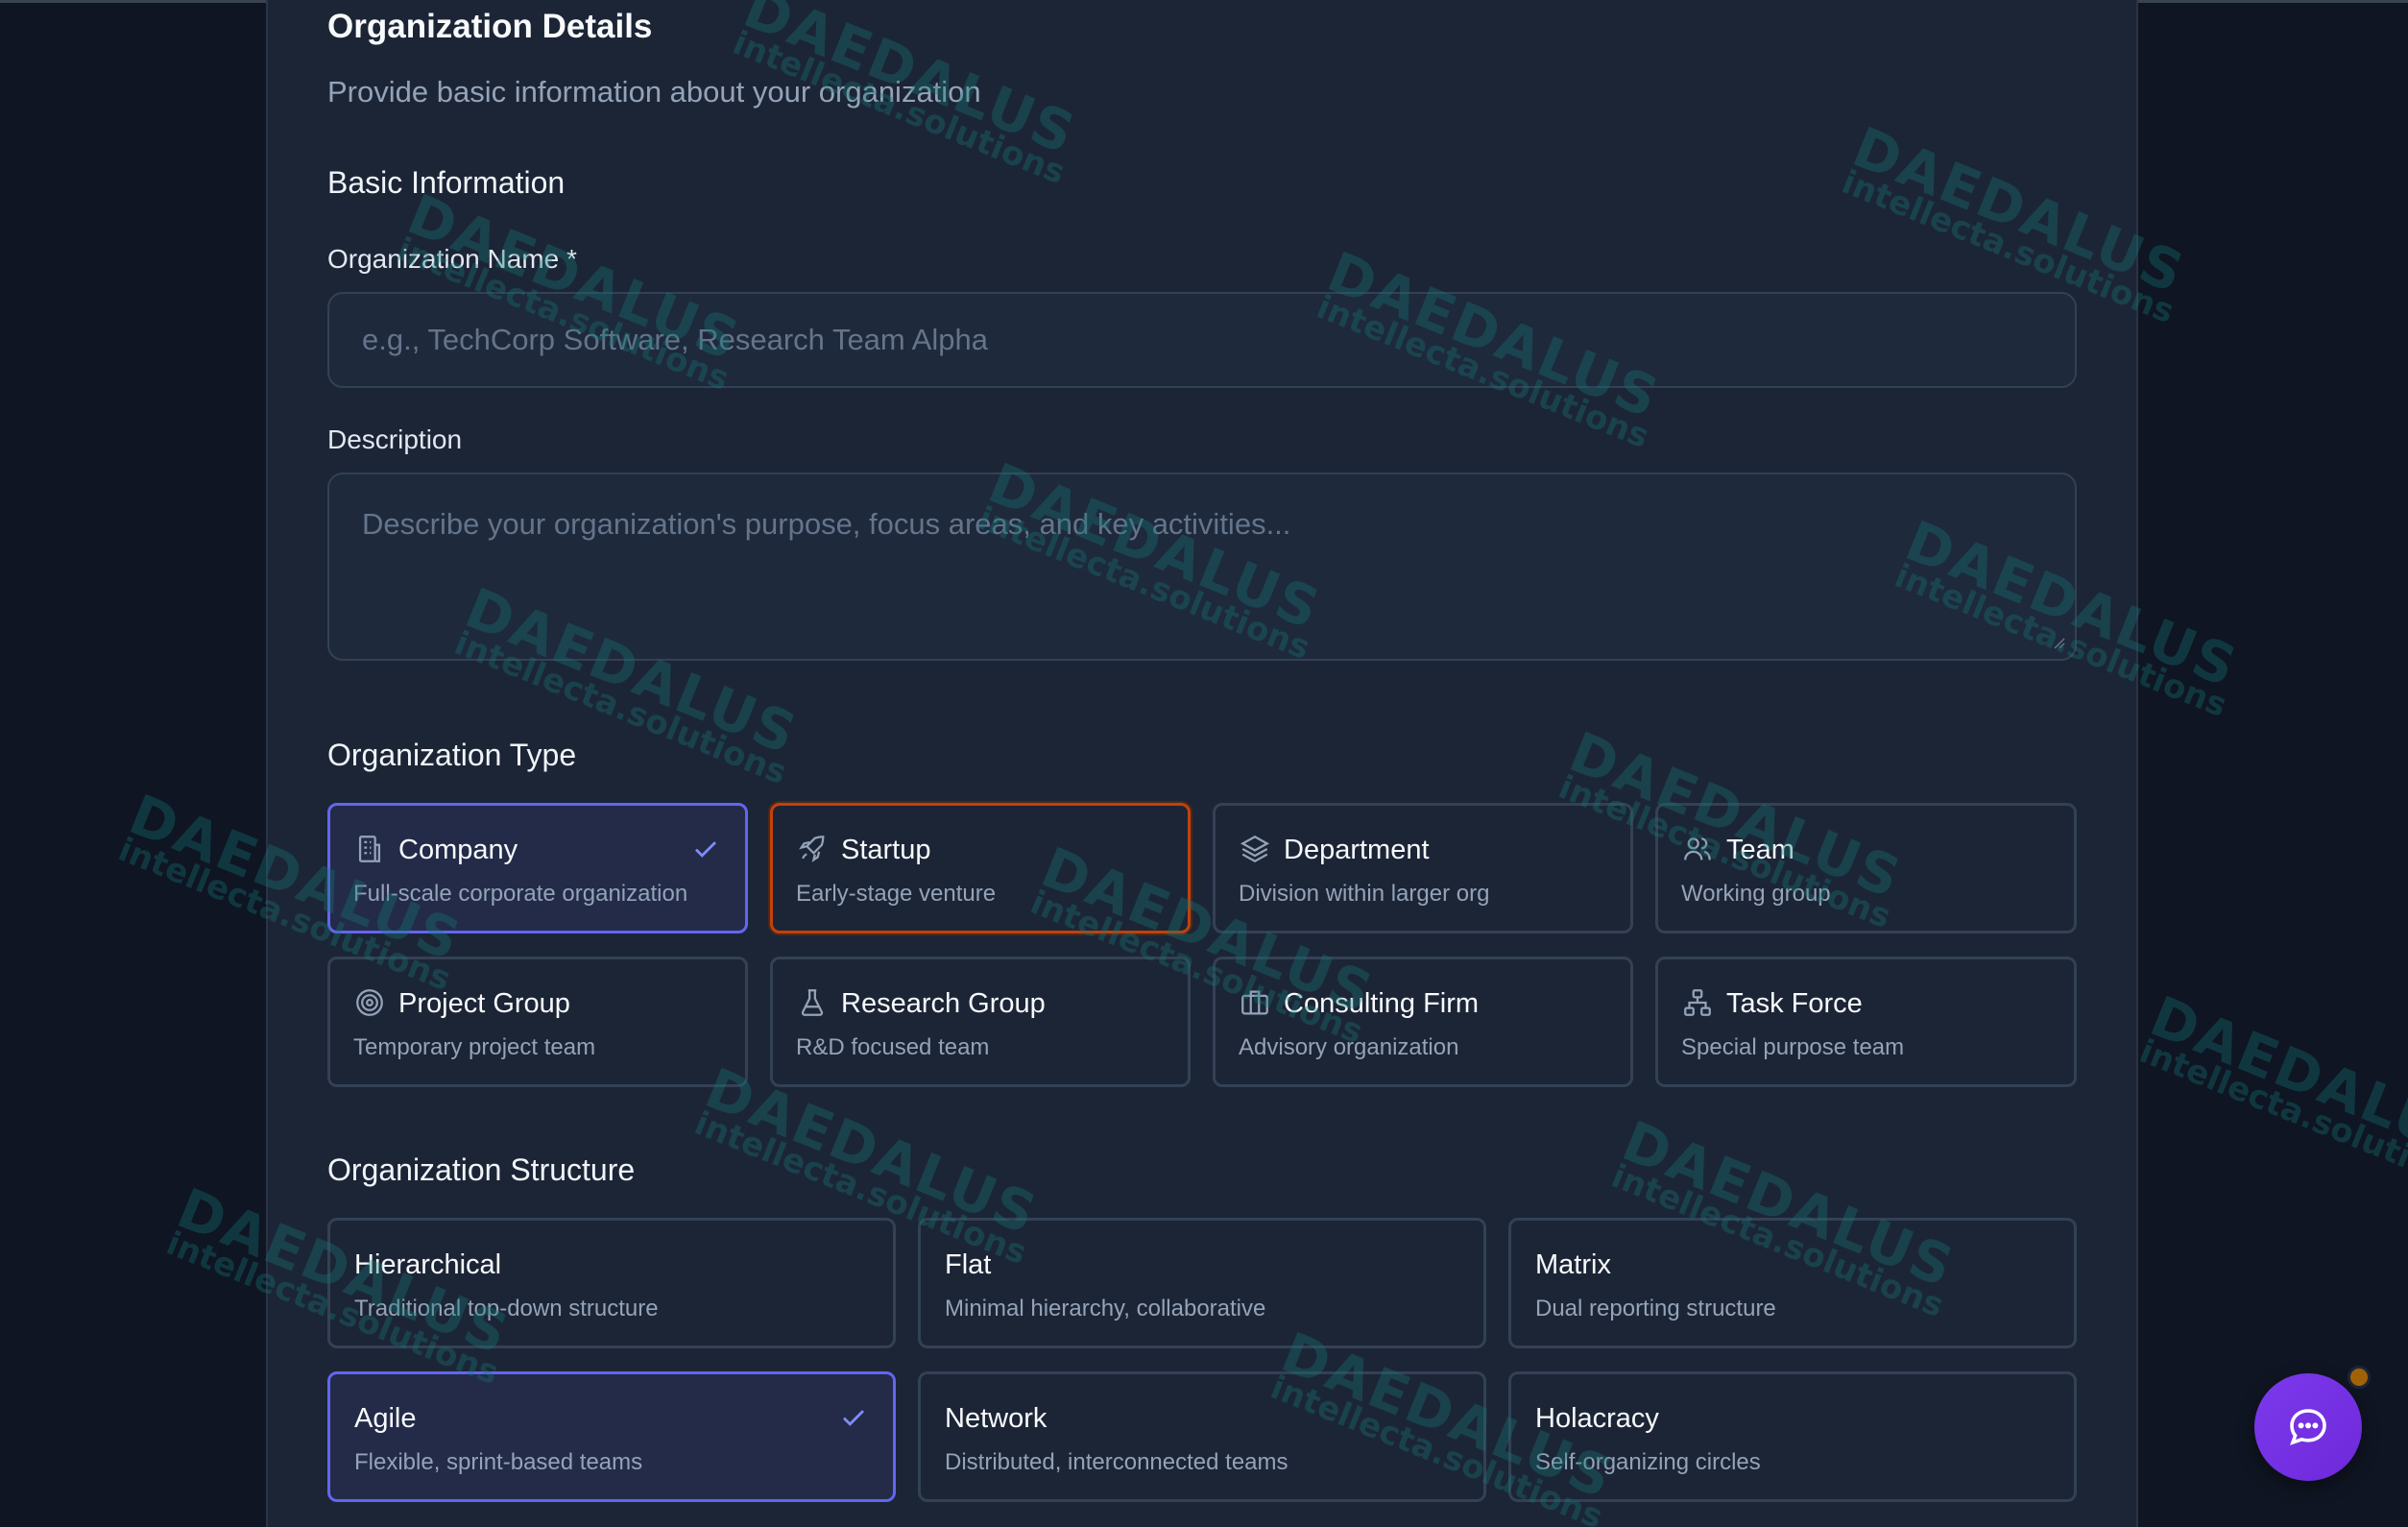  What do you see at coordinates (1382, 1004) in the screenshot?
I see `org-type-consulting-firm-title: Consulting Firm` at bounding box center [1382, 1004].